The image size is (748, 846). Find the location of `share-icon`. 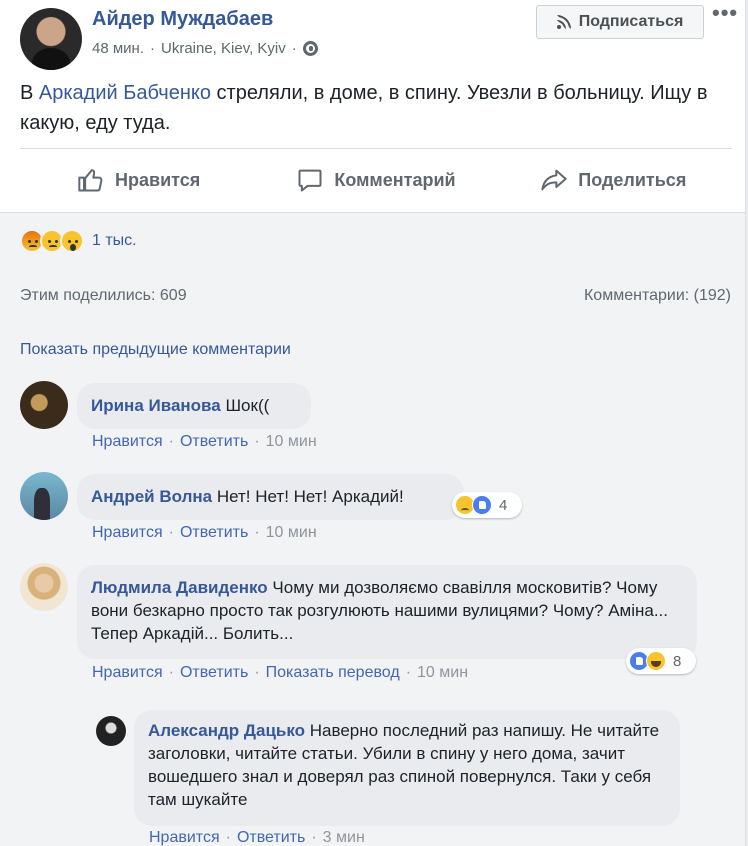

share-icon is located at coordinates (554, 180).